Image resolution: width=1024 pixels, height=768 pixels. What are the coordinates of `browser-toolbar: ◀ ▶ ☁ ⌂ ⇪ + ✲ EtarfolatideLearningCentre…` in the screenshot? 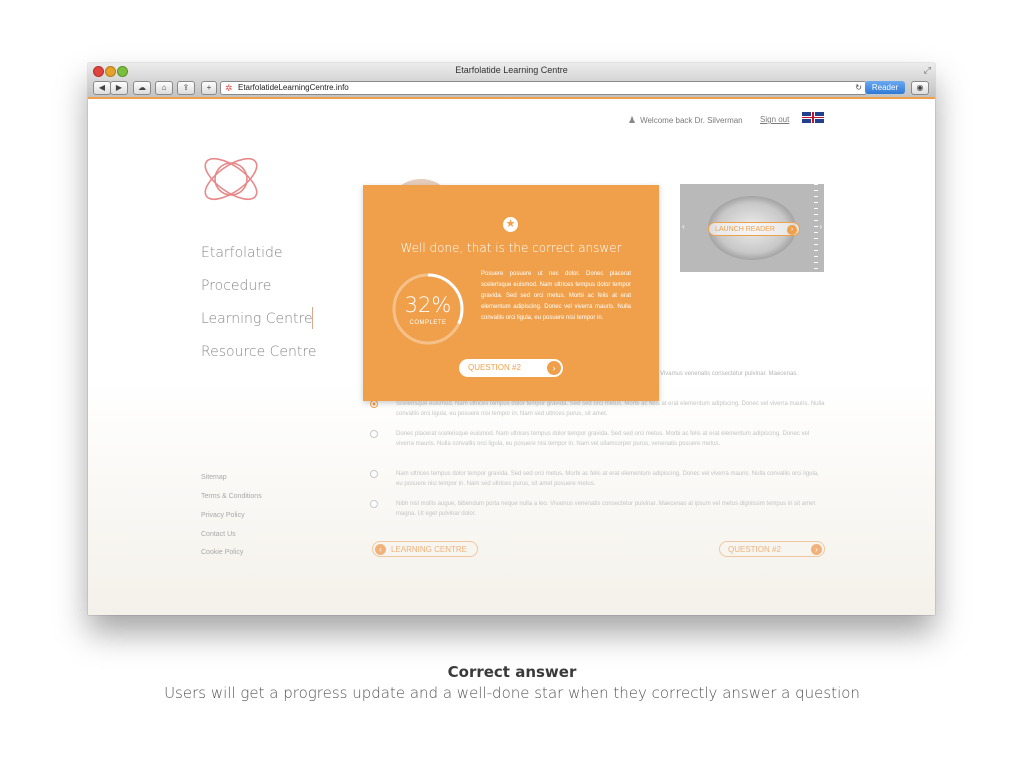 It's located at (511, 88).